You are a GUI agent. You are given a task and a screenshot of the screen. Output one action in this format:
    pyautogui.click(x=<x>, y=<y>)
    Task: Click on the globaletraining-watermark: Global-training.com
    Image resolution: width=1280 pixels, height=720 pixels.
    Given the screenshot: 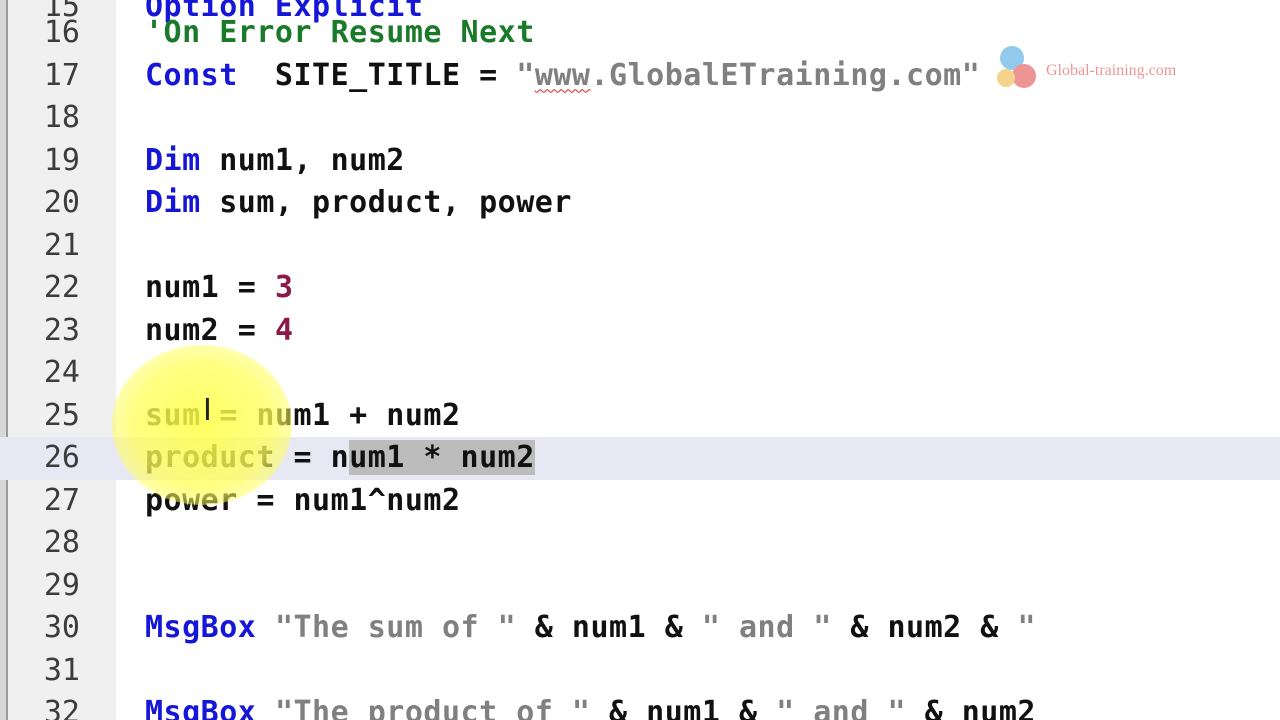 What is the action you would take?
    pyautogui.click(x=1105, y=69)
    